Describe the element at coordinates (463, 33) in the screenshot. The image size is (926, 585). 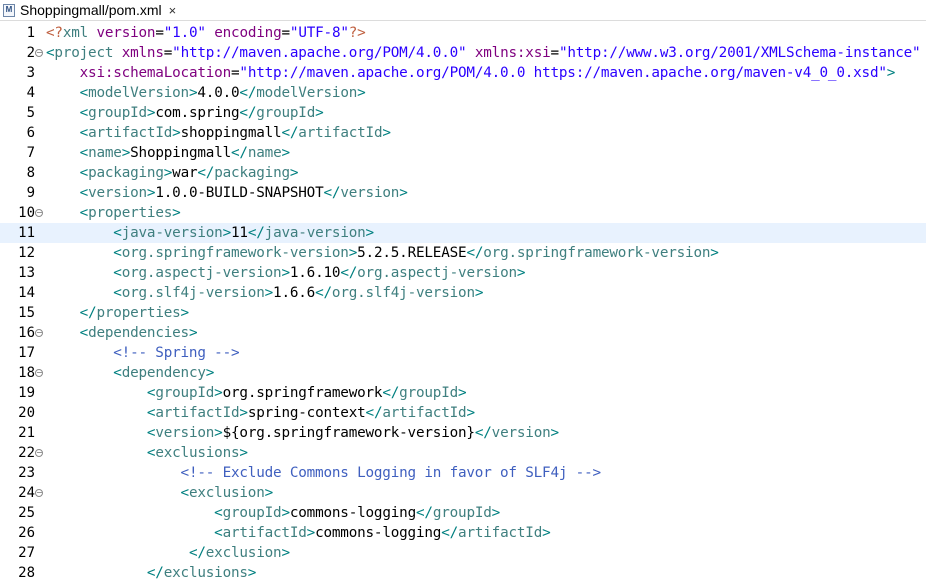
I see `code-line: 1 <?xml version="1.0" encoding="UTF-8"?>` at that location.